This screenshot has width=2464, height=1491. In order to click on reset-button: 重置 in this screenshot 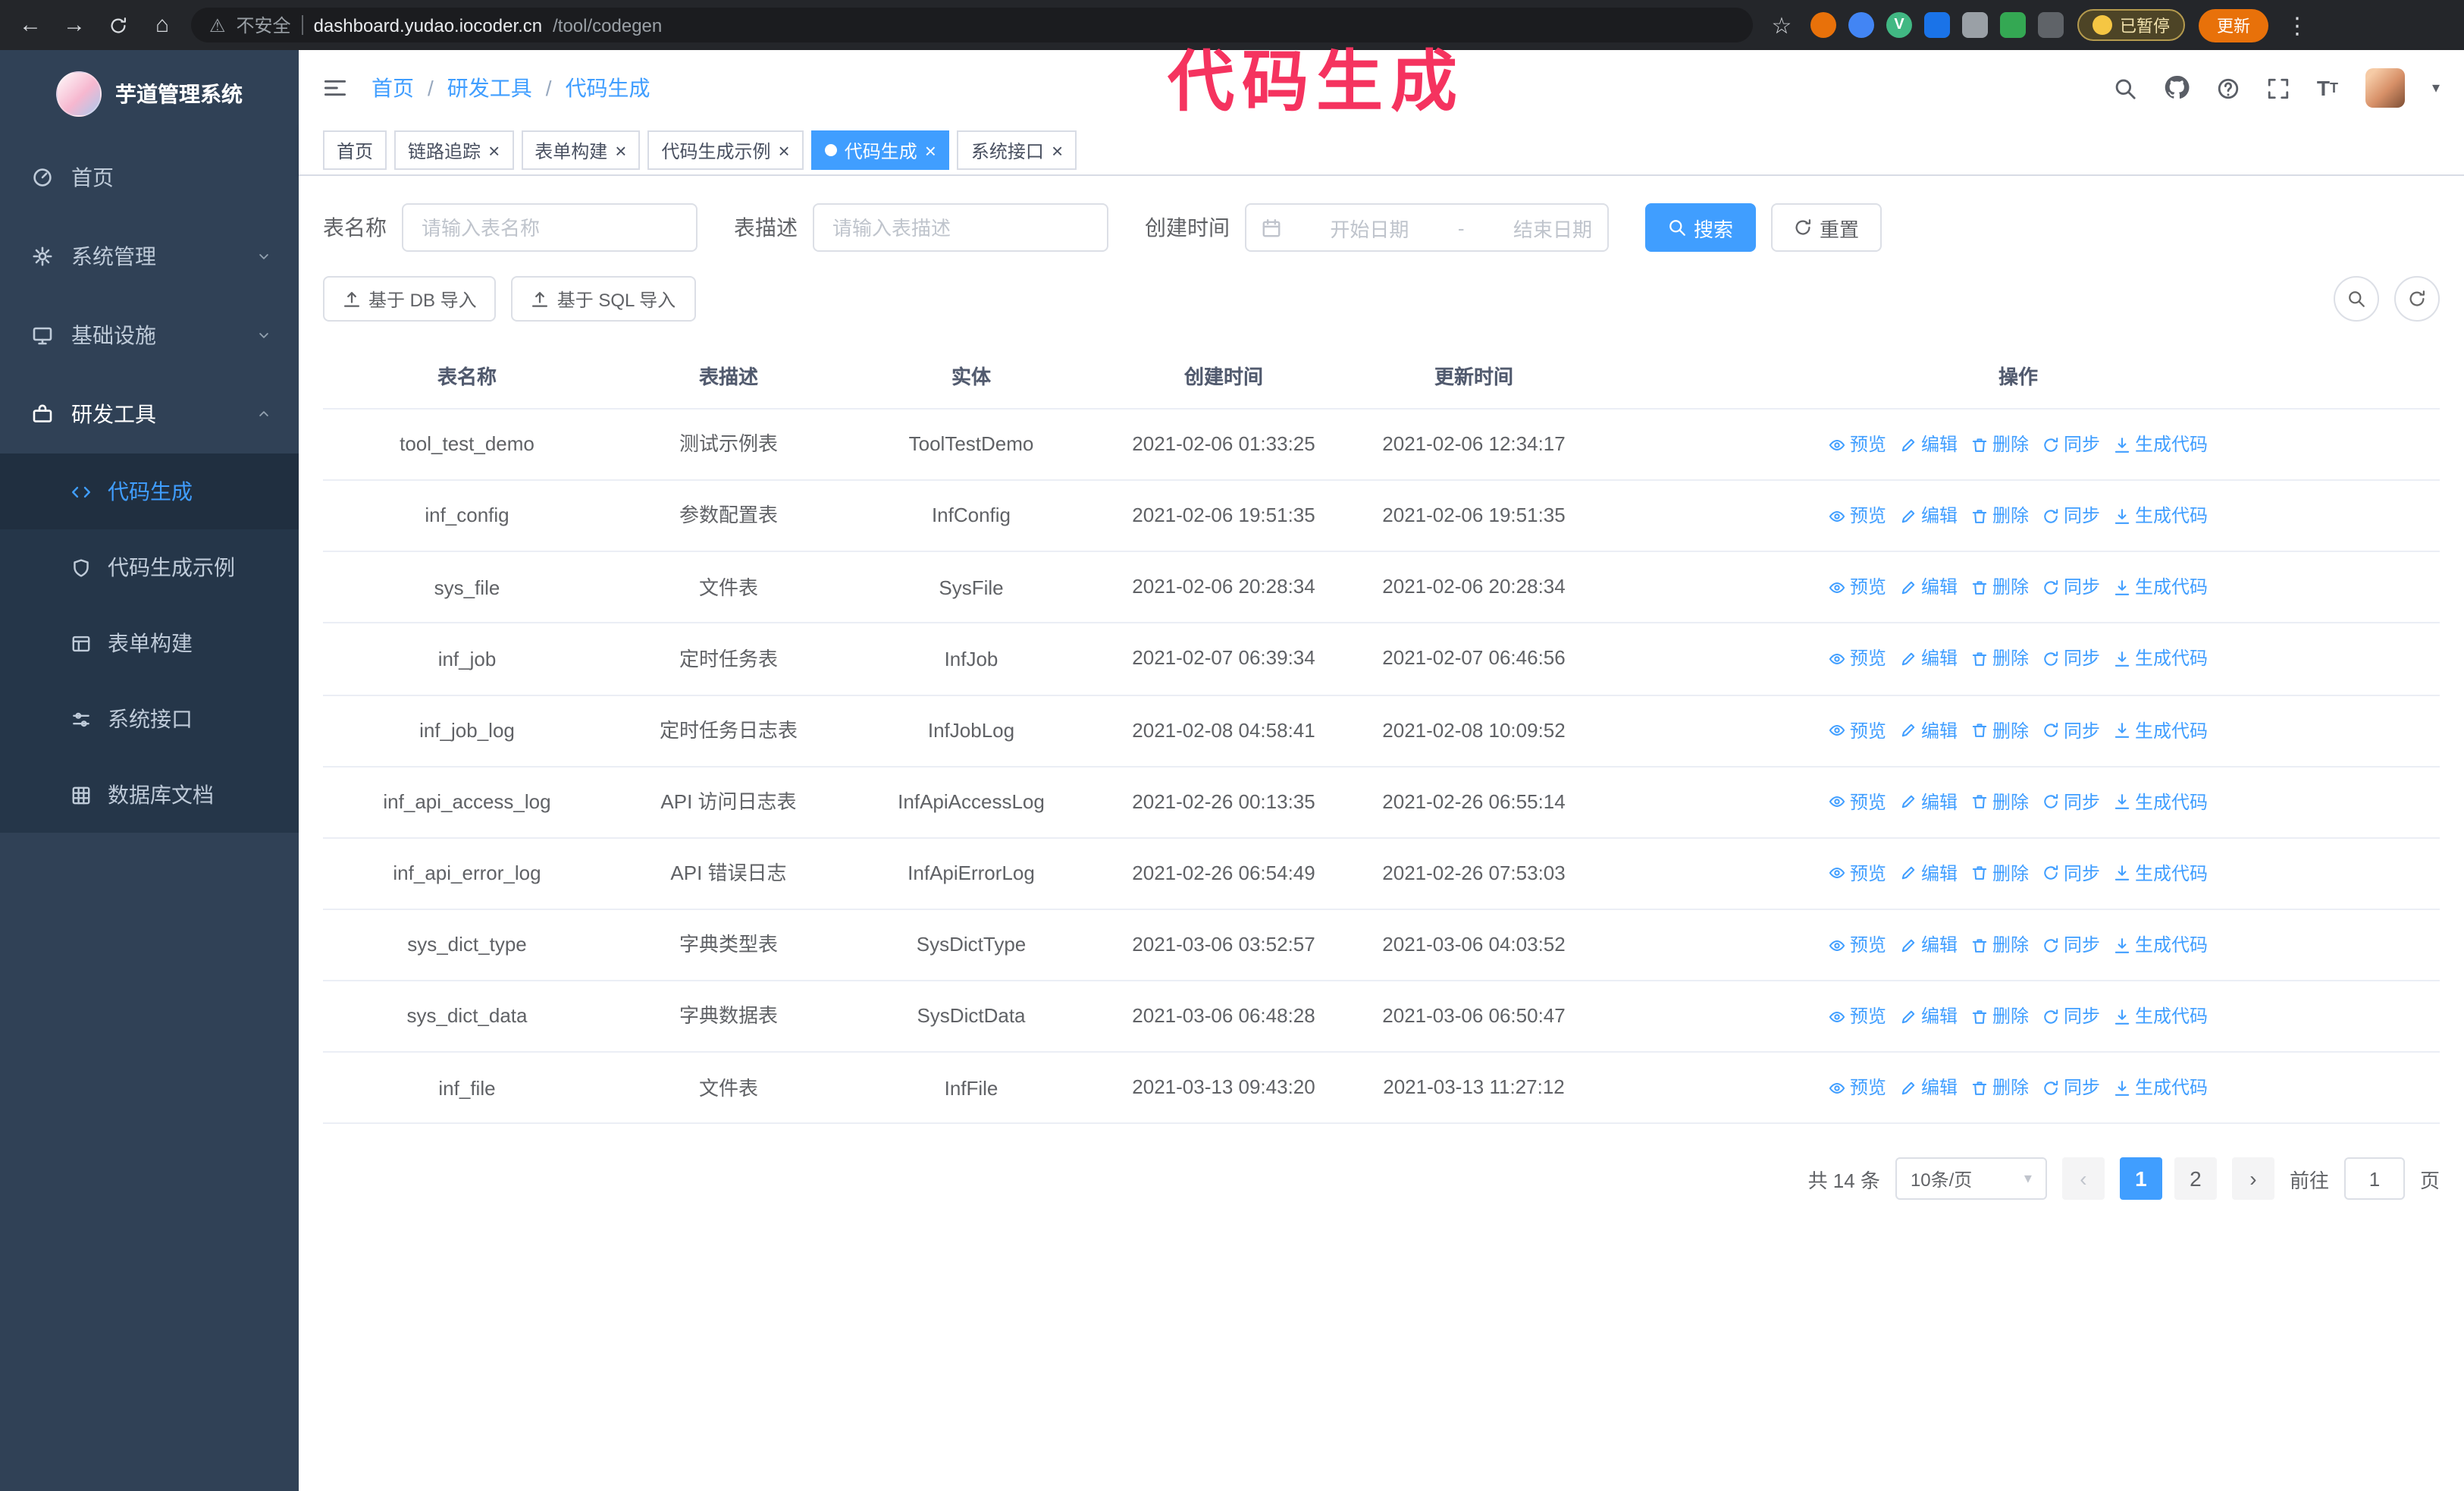, I will do `click(1826, 227)`.